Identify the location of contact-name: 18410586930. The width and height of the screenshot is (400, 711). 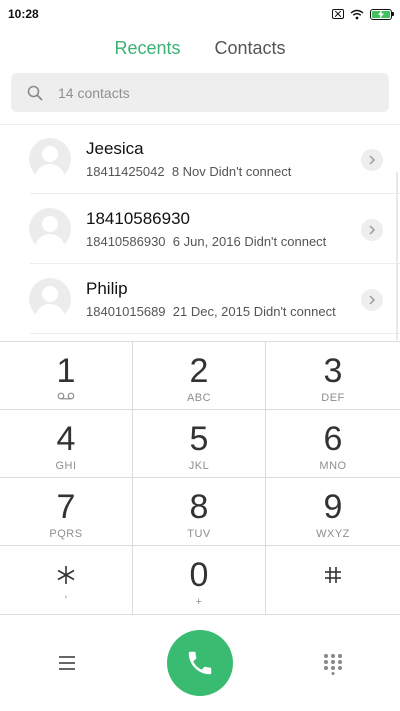
(138, 218).